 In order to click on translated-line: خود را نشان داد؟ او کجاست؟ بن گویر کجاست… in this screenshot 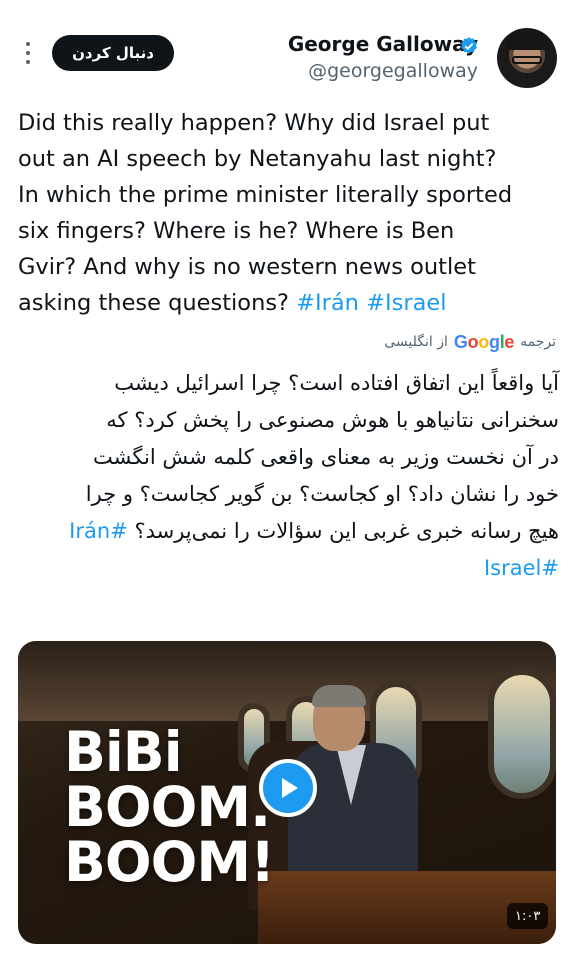, I will do `click(322, 494)`.